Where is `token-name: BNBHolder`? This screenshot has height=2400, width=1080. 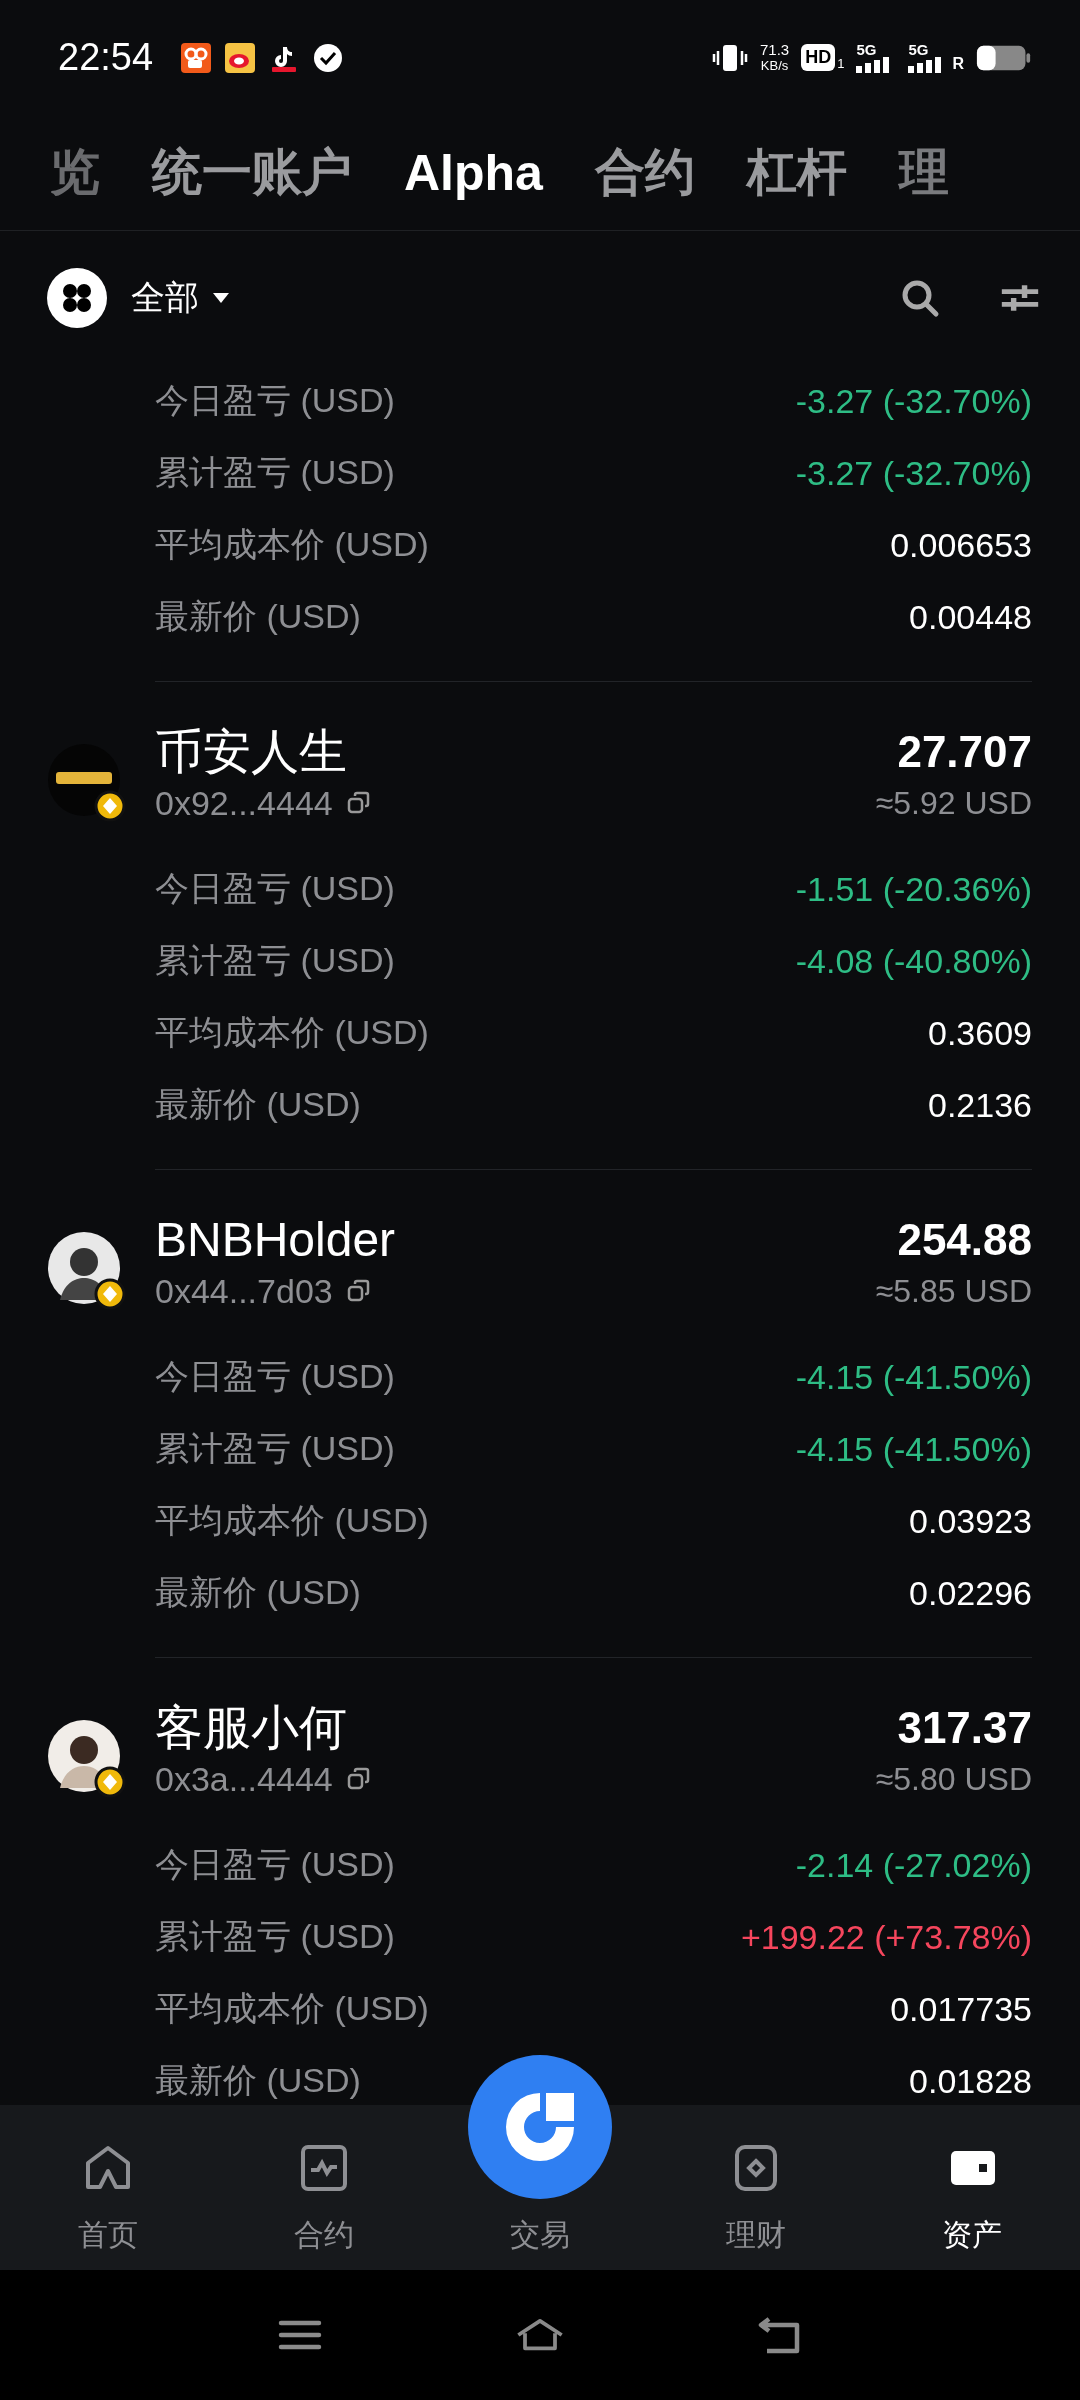 token-name: BNBHolder is located at coordinates (515, 1240).